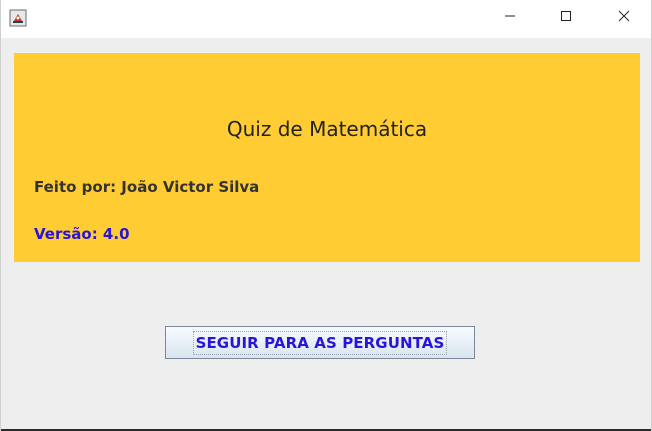 Image resolution: width=652 pixels, height=431 pixels. I want to click on minimize-button, so click(510, 18).